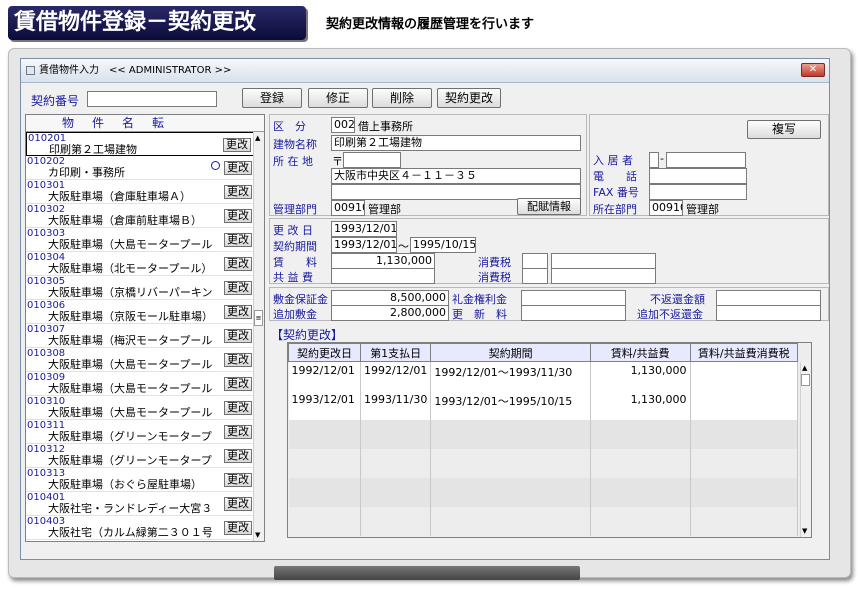 The height and width of the screenshot is (600, 861). I want to click on nonrefundable-label: 不返還金額, so click(677, 299).